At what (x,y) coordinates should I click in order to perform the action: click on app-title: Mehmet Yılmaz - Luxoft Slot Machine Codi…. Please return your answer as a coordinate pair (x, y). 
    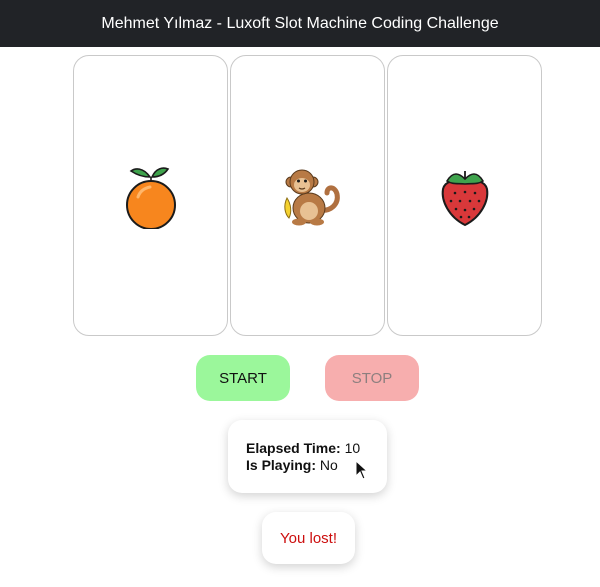
    Looking at the image, I should click on (300, 23).